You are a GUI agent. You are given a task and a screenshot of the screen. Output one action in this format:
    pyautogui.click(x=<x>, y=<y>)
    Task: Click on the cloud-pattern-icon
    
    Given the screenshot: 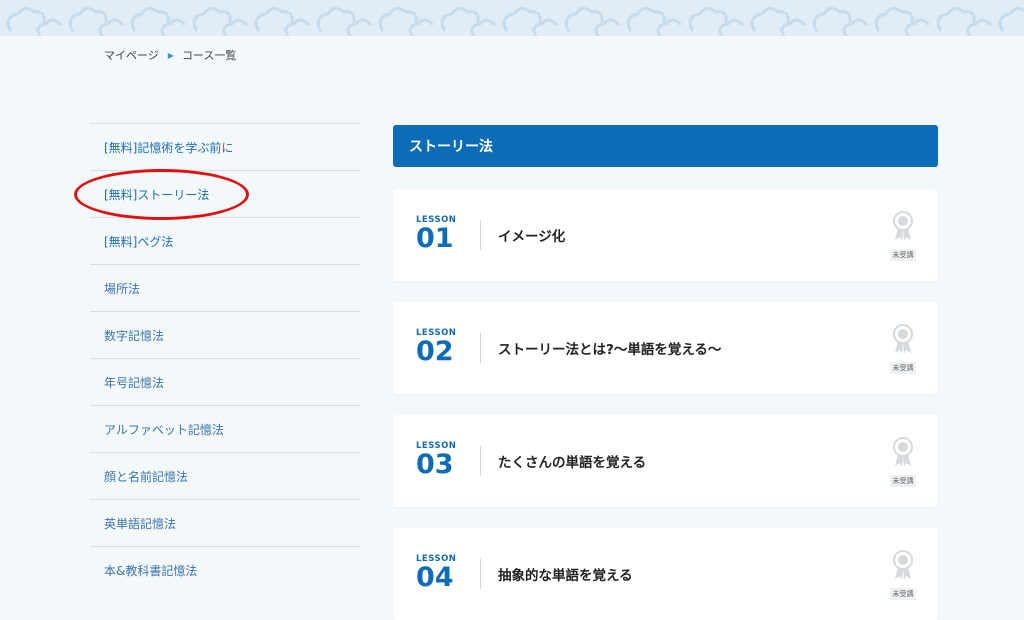 What is the action you would take?
    pyautogui.click(x=512, y=18)
    